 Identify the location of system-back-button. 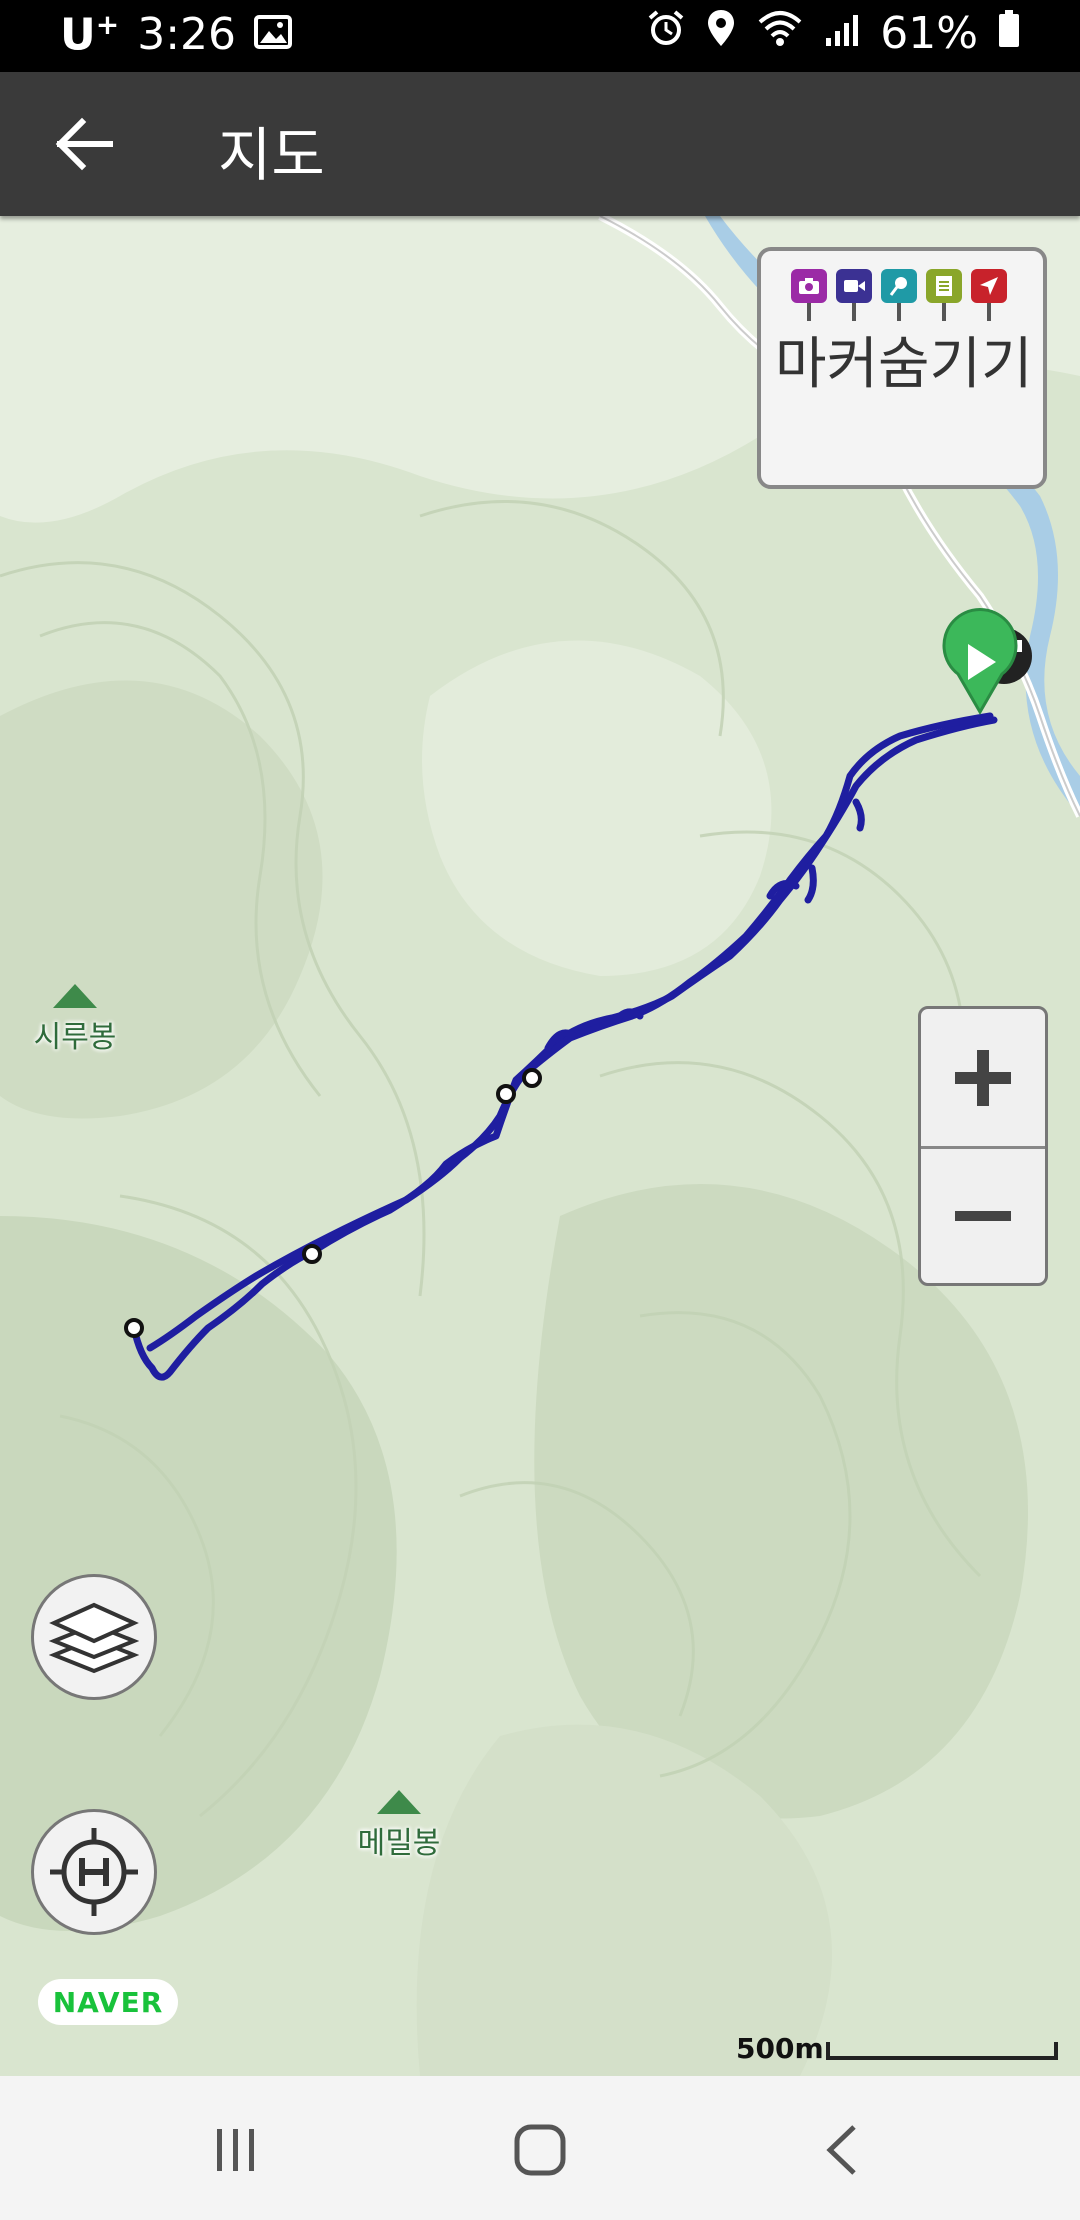
(842, 2150).